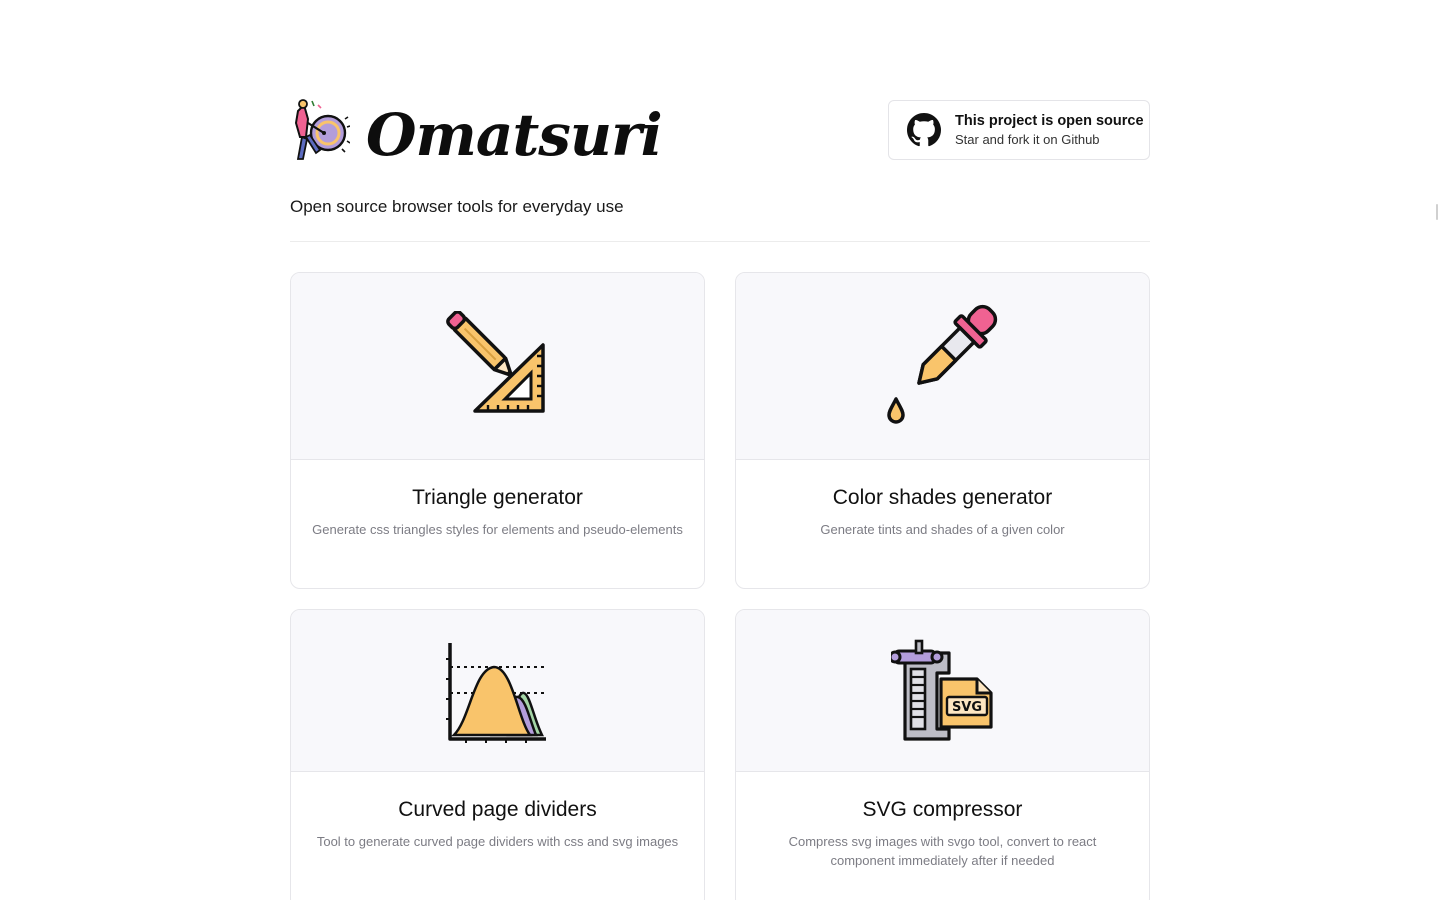 This screenshot has height=900, width=1440. What do you see at coordinates (497, 497) in the screenshot?
I see `tool-card-title: Triangle generator` at bounding box center [497, 497].